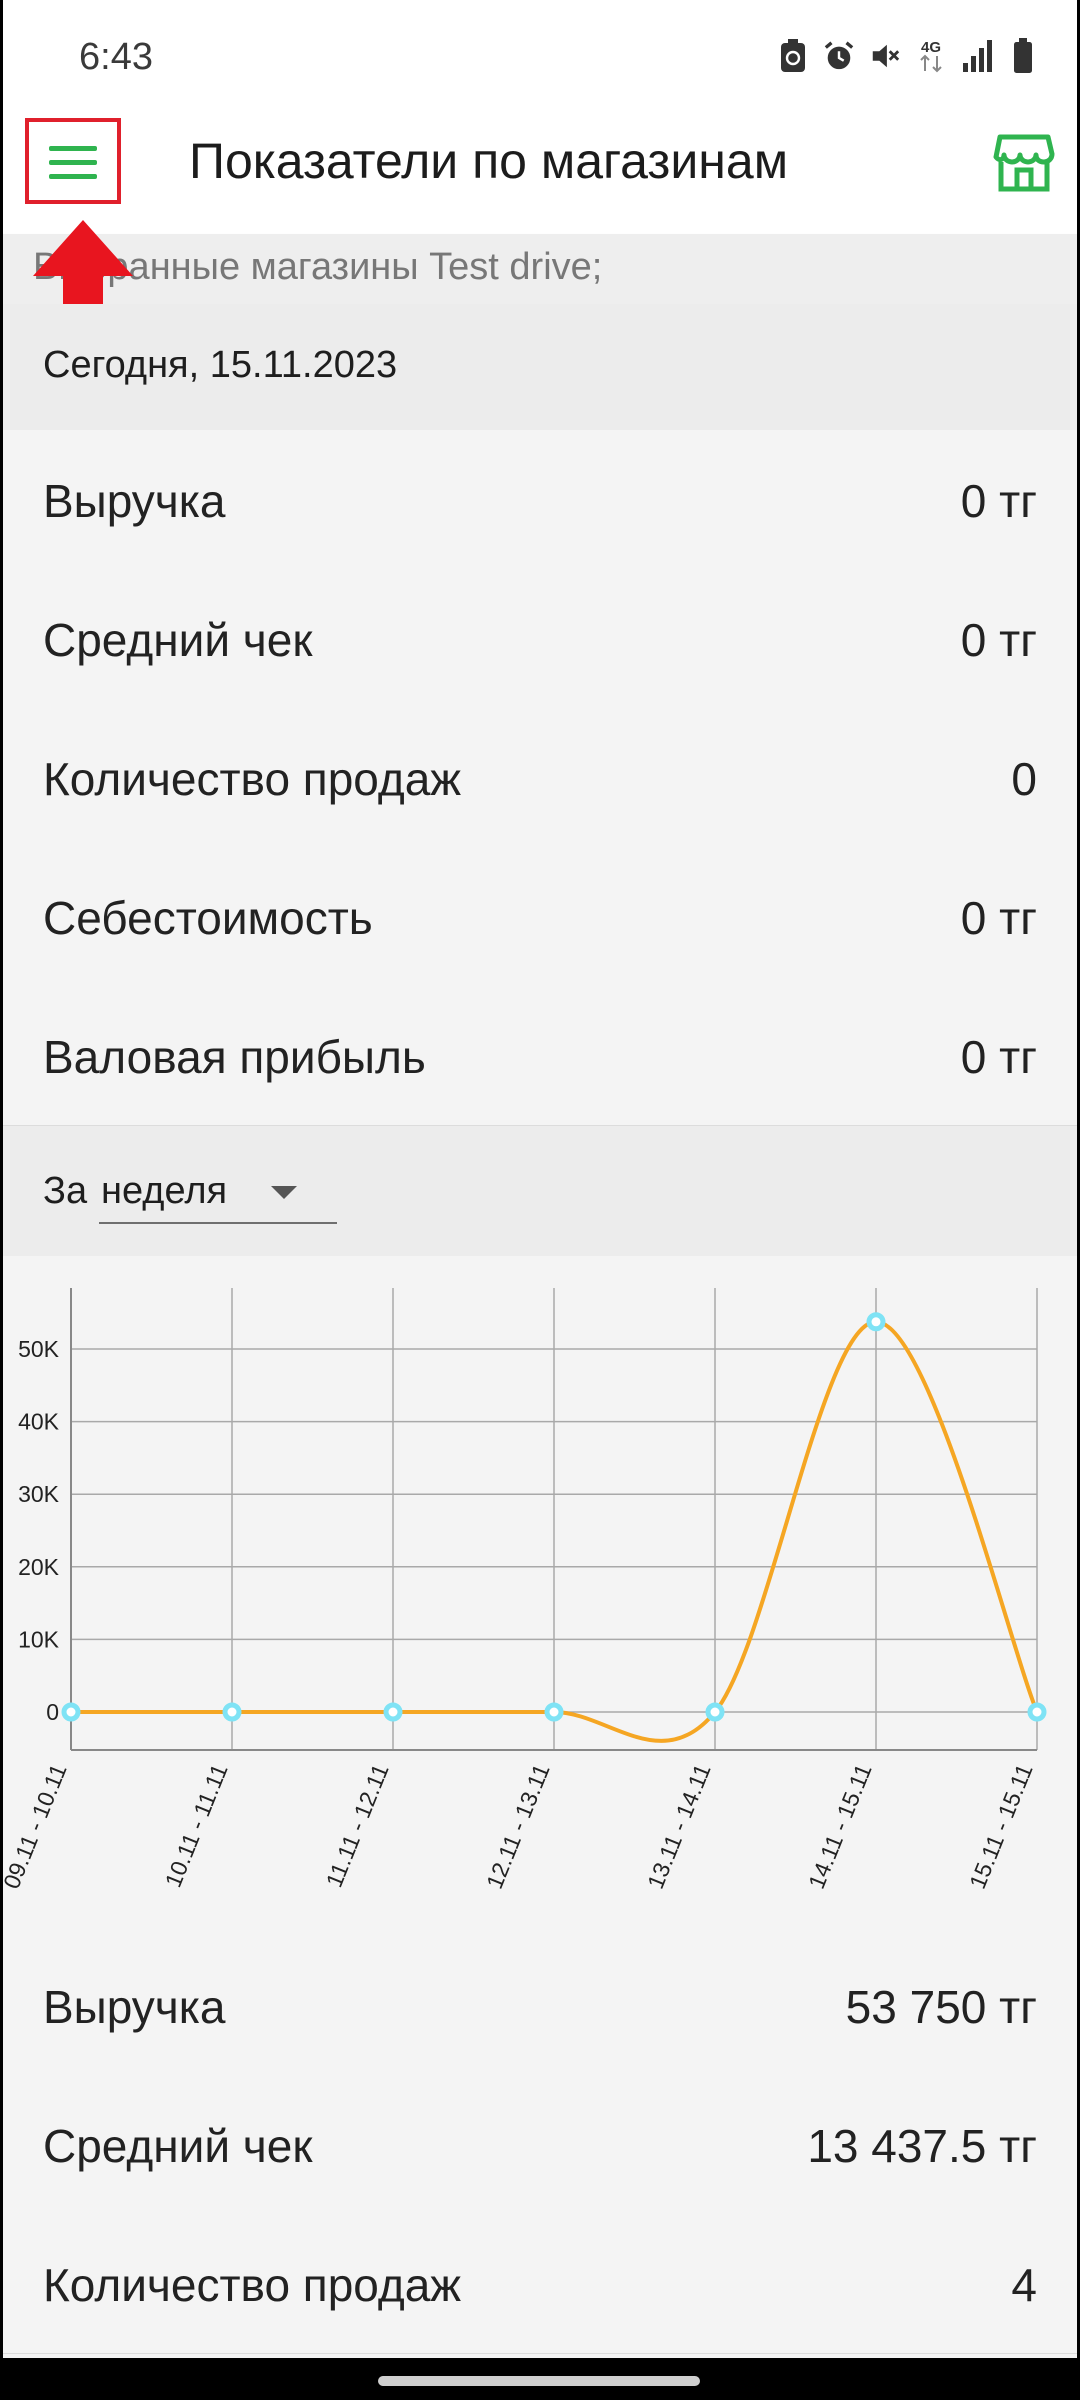  What do you see at coordinates (1023, 56) in the screenshot?
I see `battery-icon` at bounding box center [1023, 56].